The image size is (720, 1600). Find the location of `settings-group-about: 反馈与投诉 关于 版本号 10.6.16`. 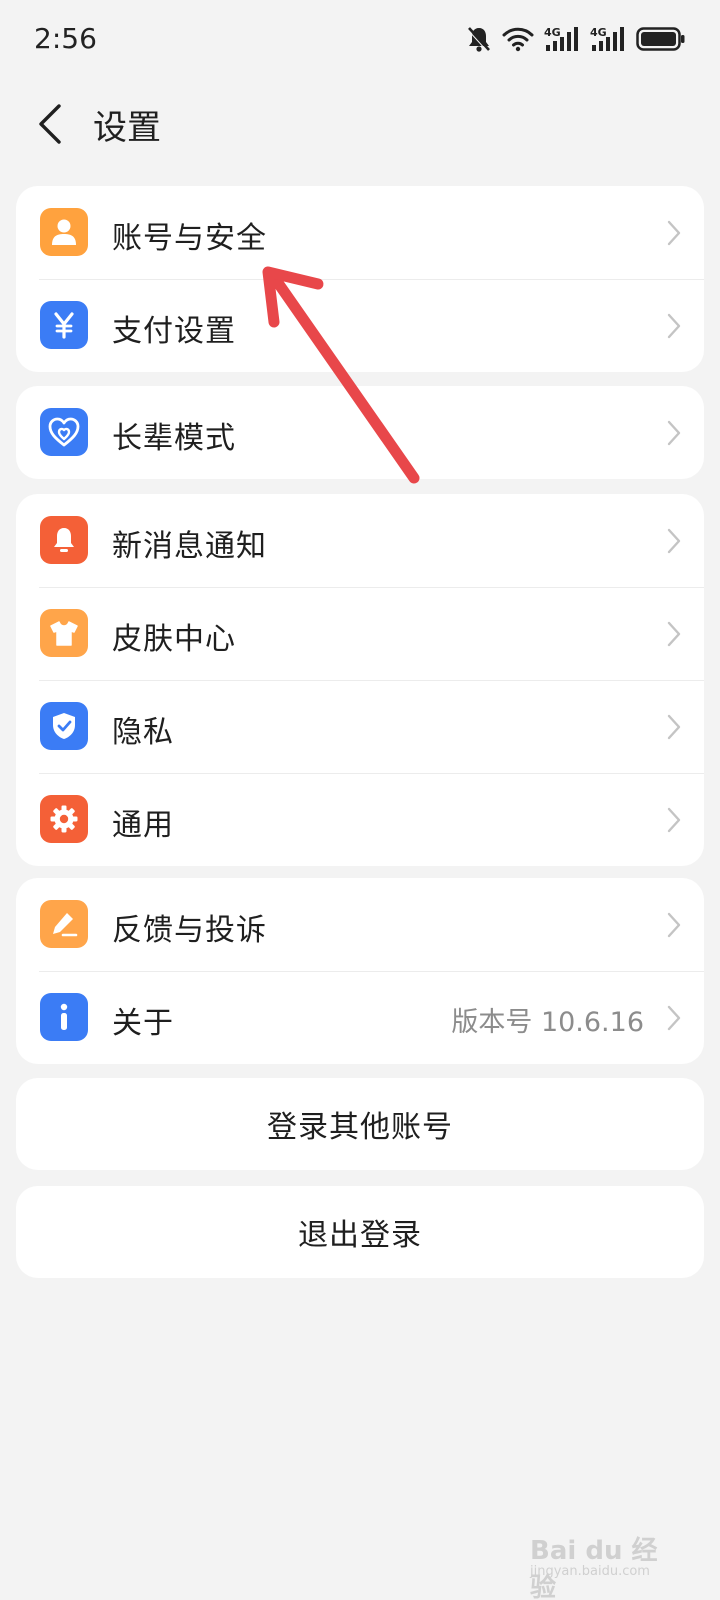

settings-group-about: 反馈与投诉 关于 版本号 10.6.16 is located at coordinates (360, 971).